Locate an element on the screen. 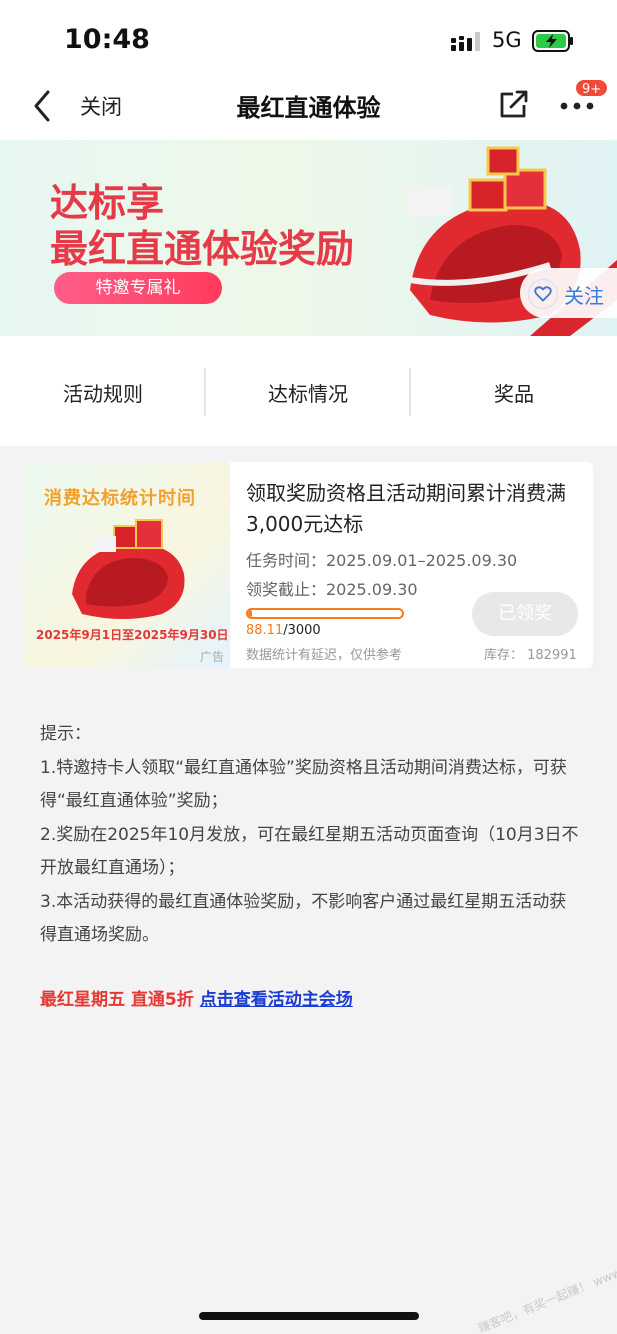  tab-status: 达标情况 is located at coordinates (308, 392).